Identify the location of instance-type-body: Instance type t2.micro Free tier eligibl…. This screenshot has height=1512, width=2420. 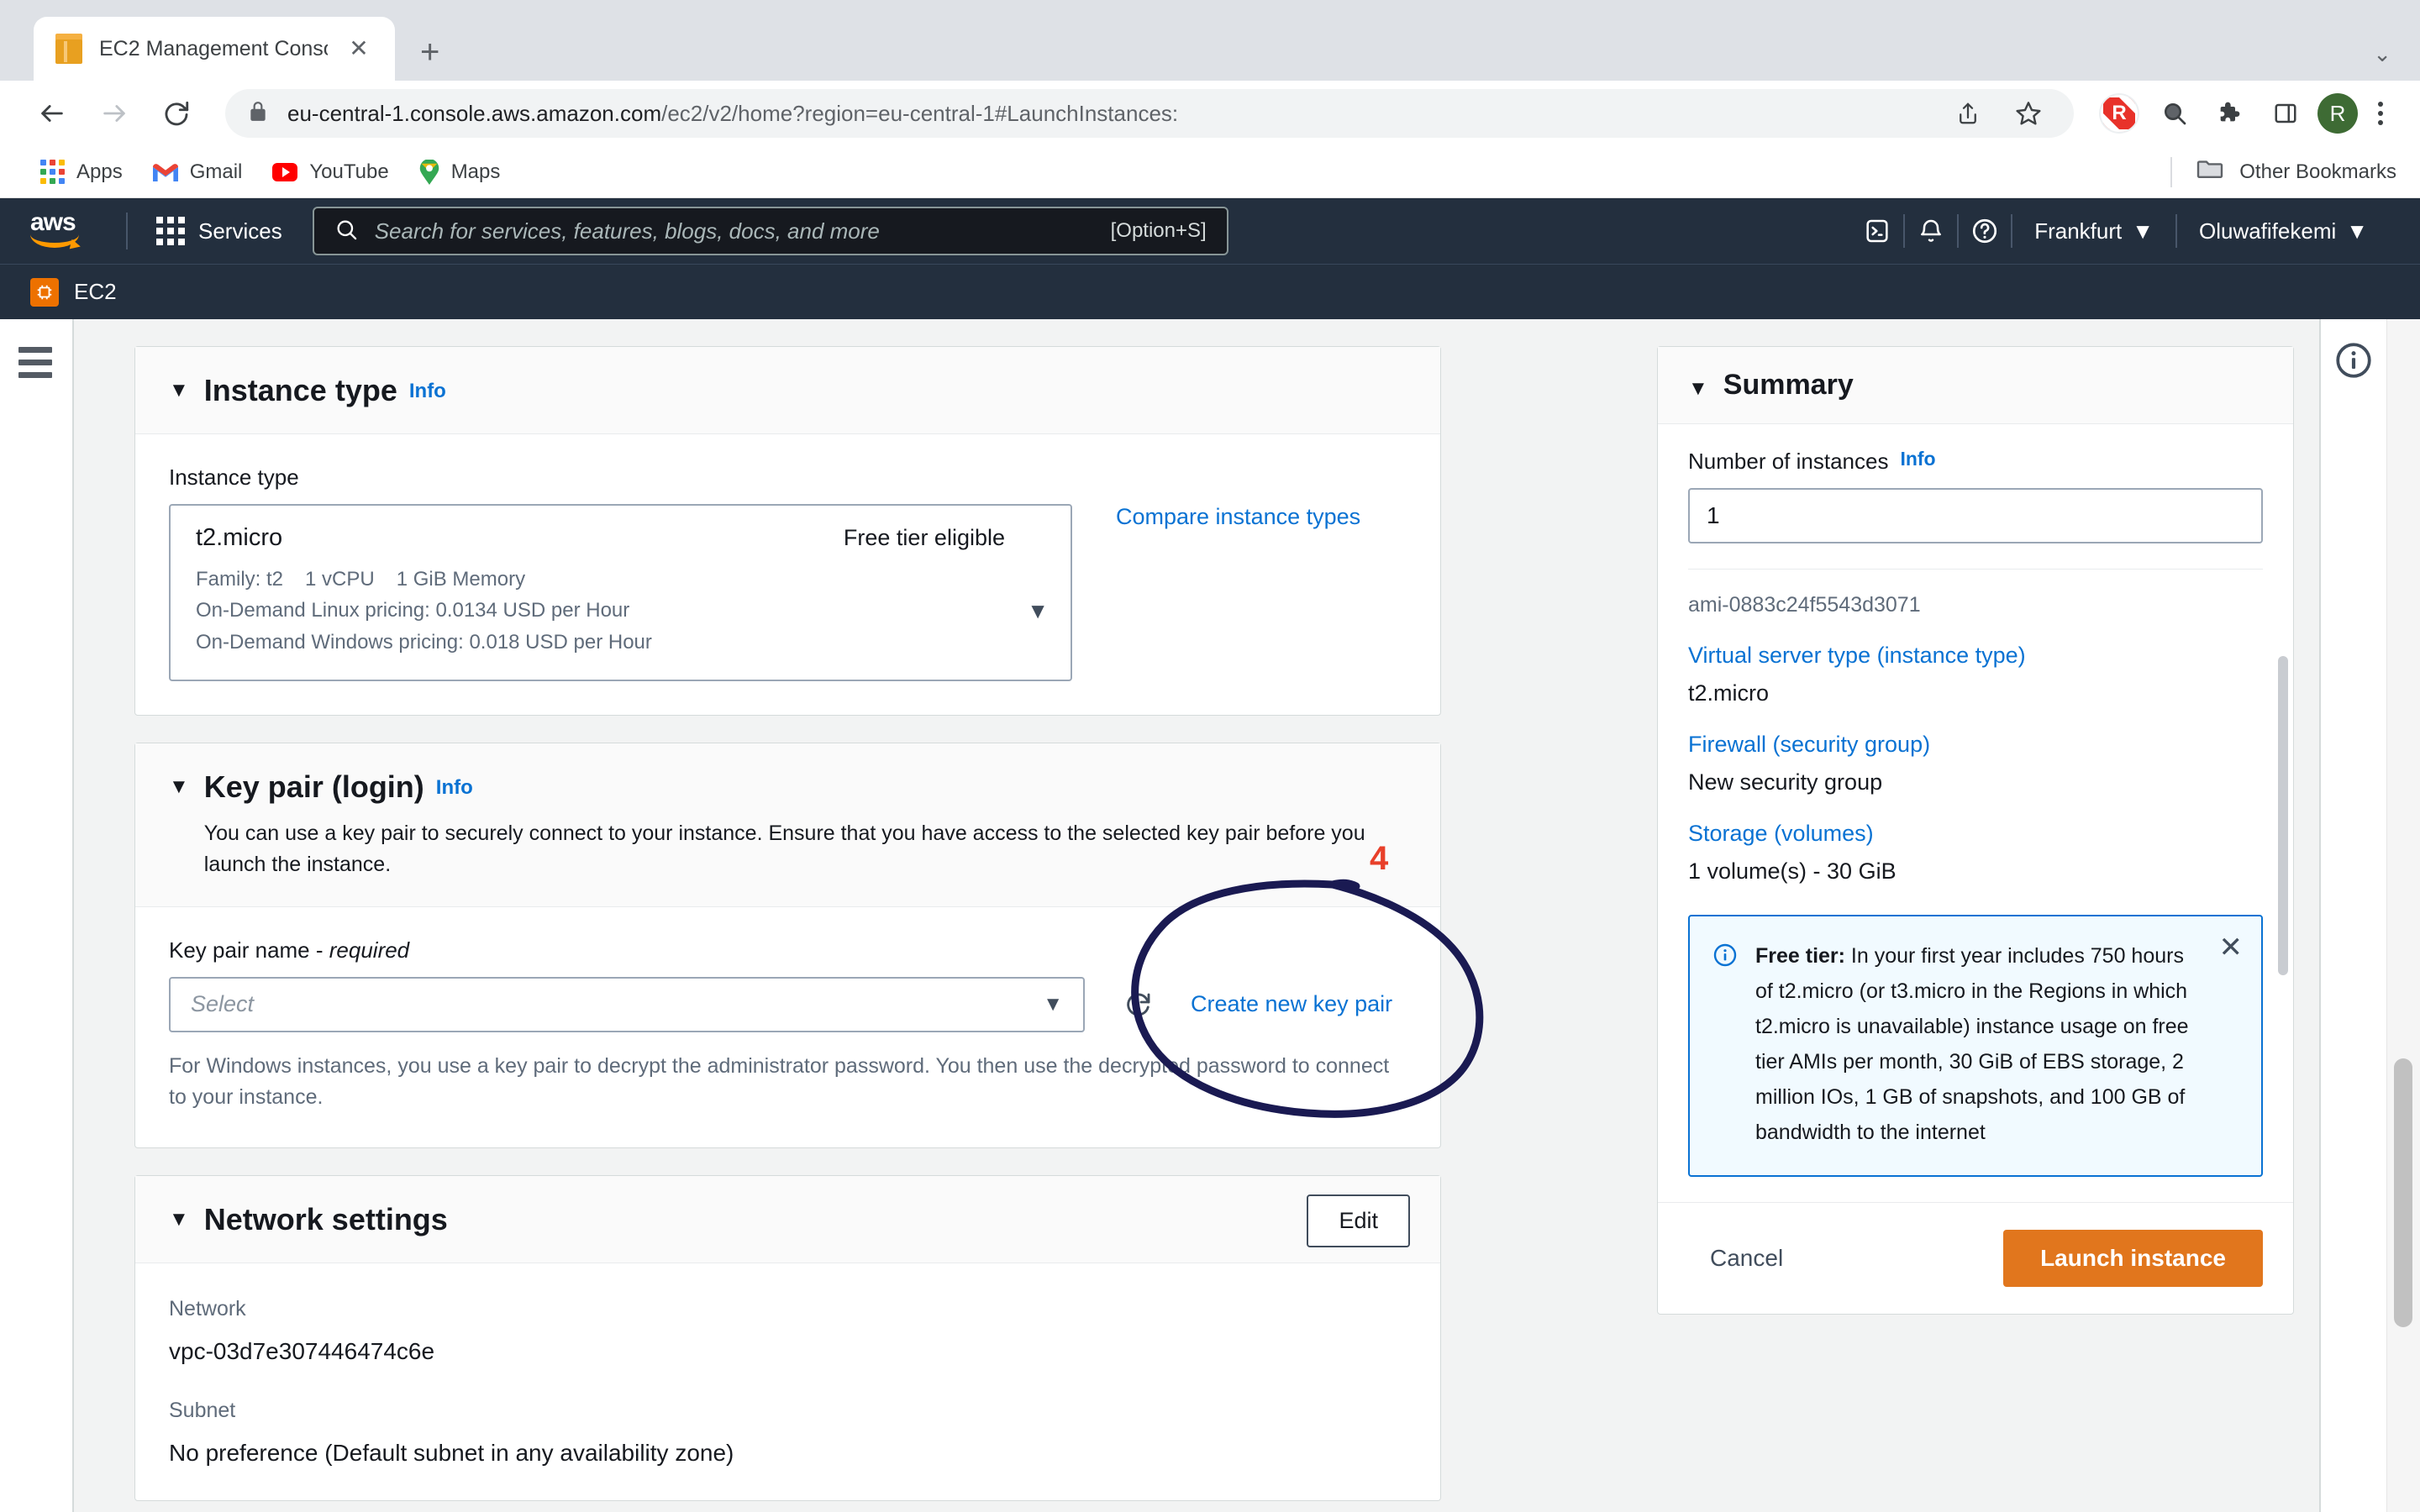
(787, 574).